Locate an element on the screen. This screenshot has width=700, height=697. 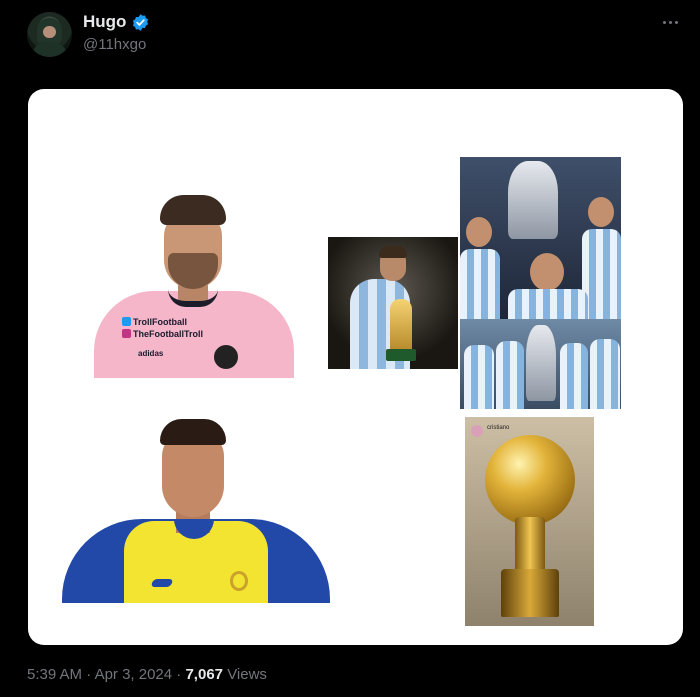
team-trophy-photo is located at coordinates (540, 364).